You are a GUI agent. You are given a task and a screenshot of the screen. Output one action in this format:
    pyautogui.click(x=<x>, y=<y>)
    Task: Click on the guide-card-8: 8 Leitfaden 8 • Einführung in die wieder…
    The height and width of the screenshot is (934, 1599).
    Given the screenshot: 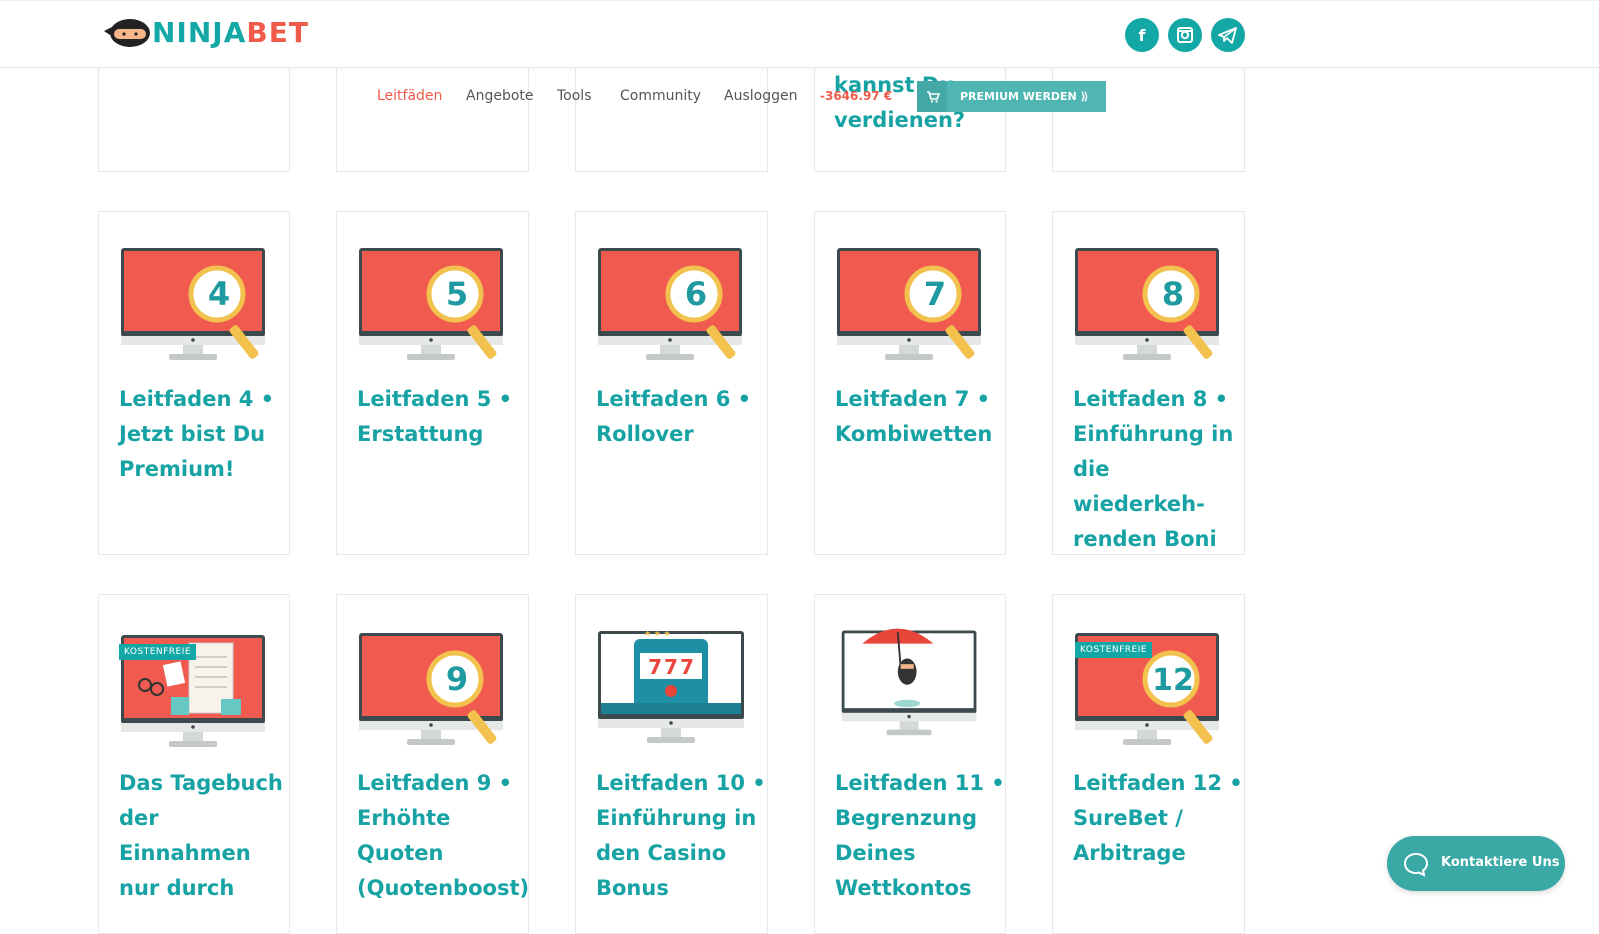 What is the action you would take?
    pyautogui.click(x=1148, y=383)
    